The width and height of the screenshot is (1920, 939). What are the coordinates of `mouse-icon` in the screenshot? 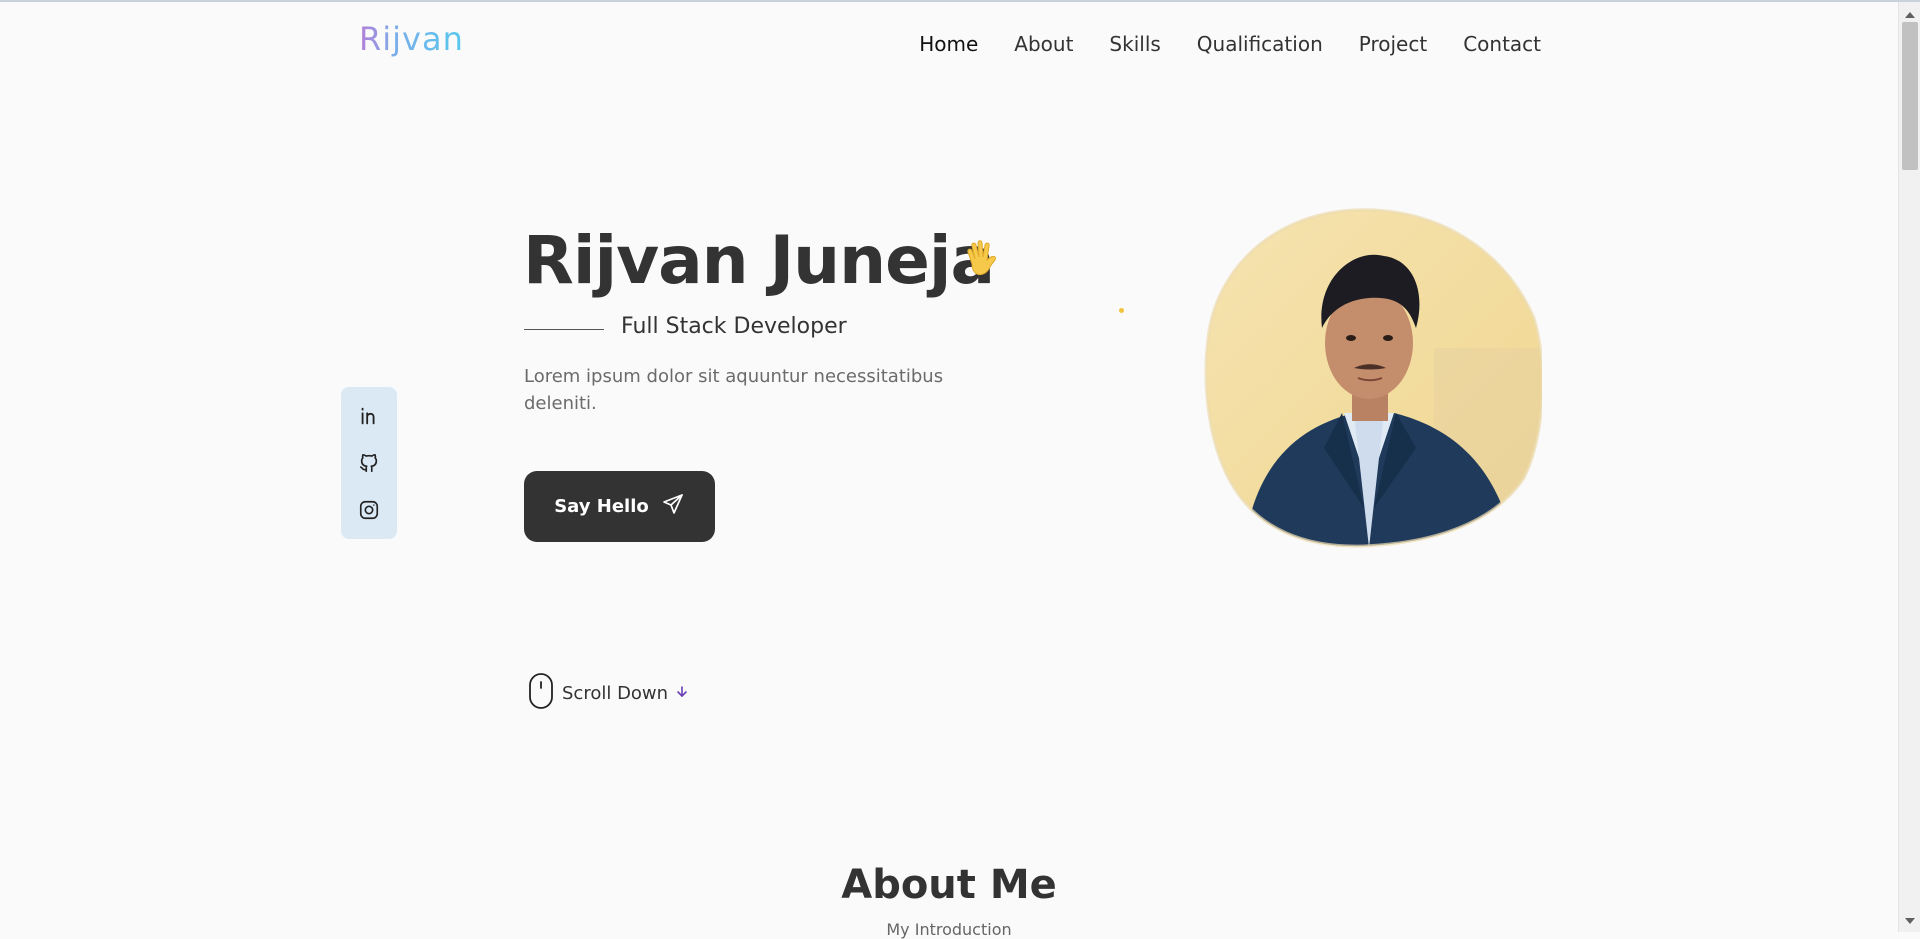 It's located at (541, 693).